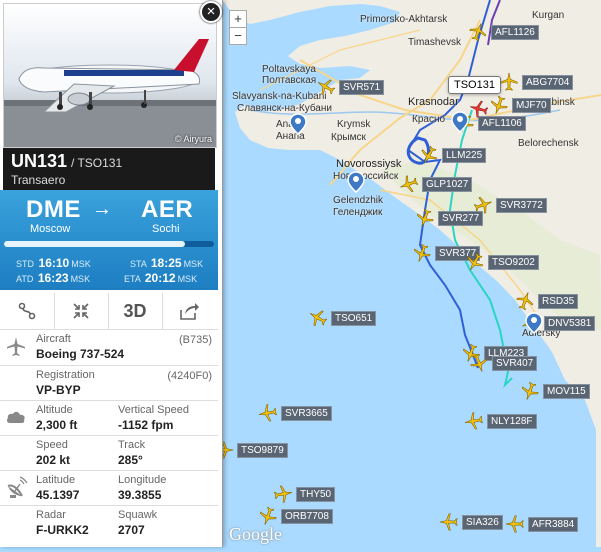 The width and height of the screenshot is (601, 552). Describe the element at coordinates (195, 340) in the screenshot. I see `aircraft-code: (B735)` at that location.